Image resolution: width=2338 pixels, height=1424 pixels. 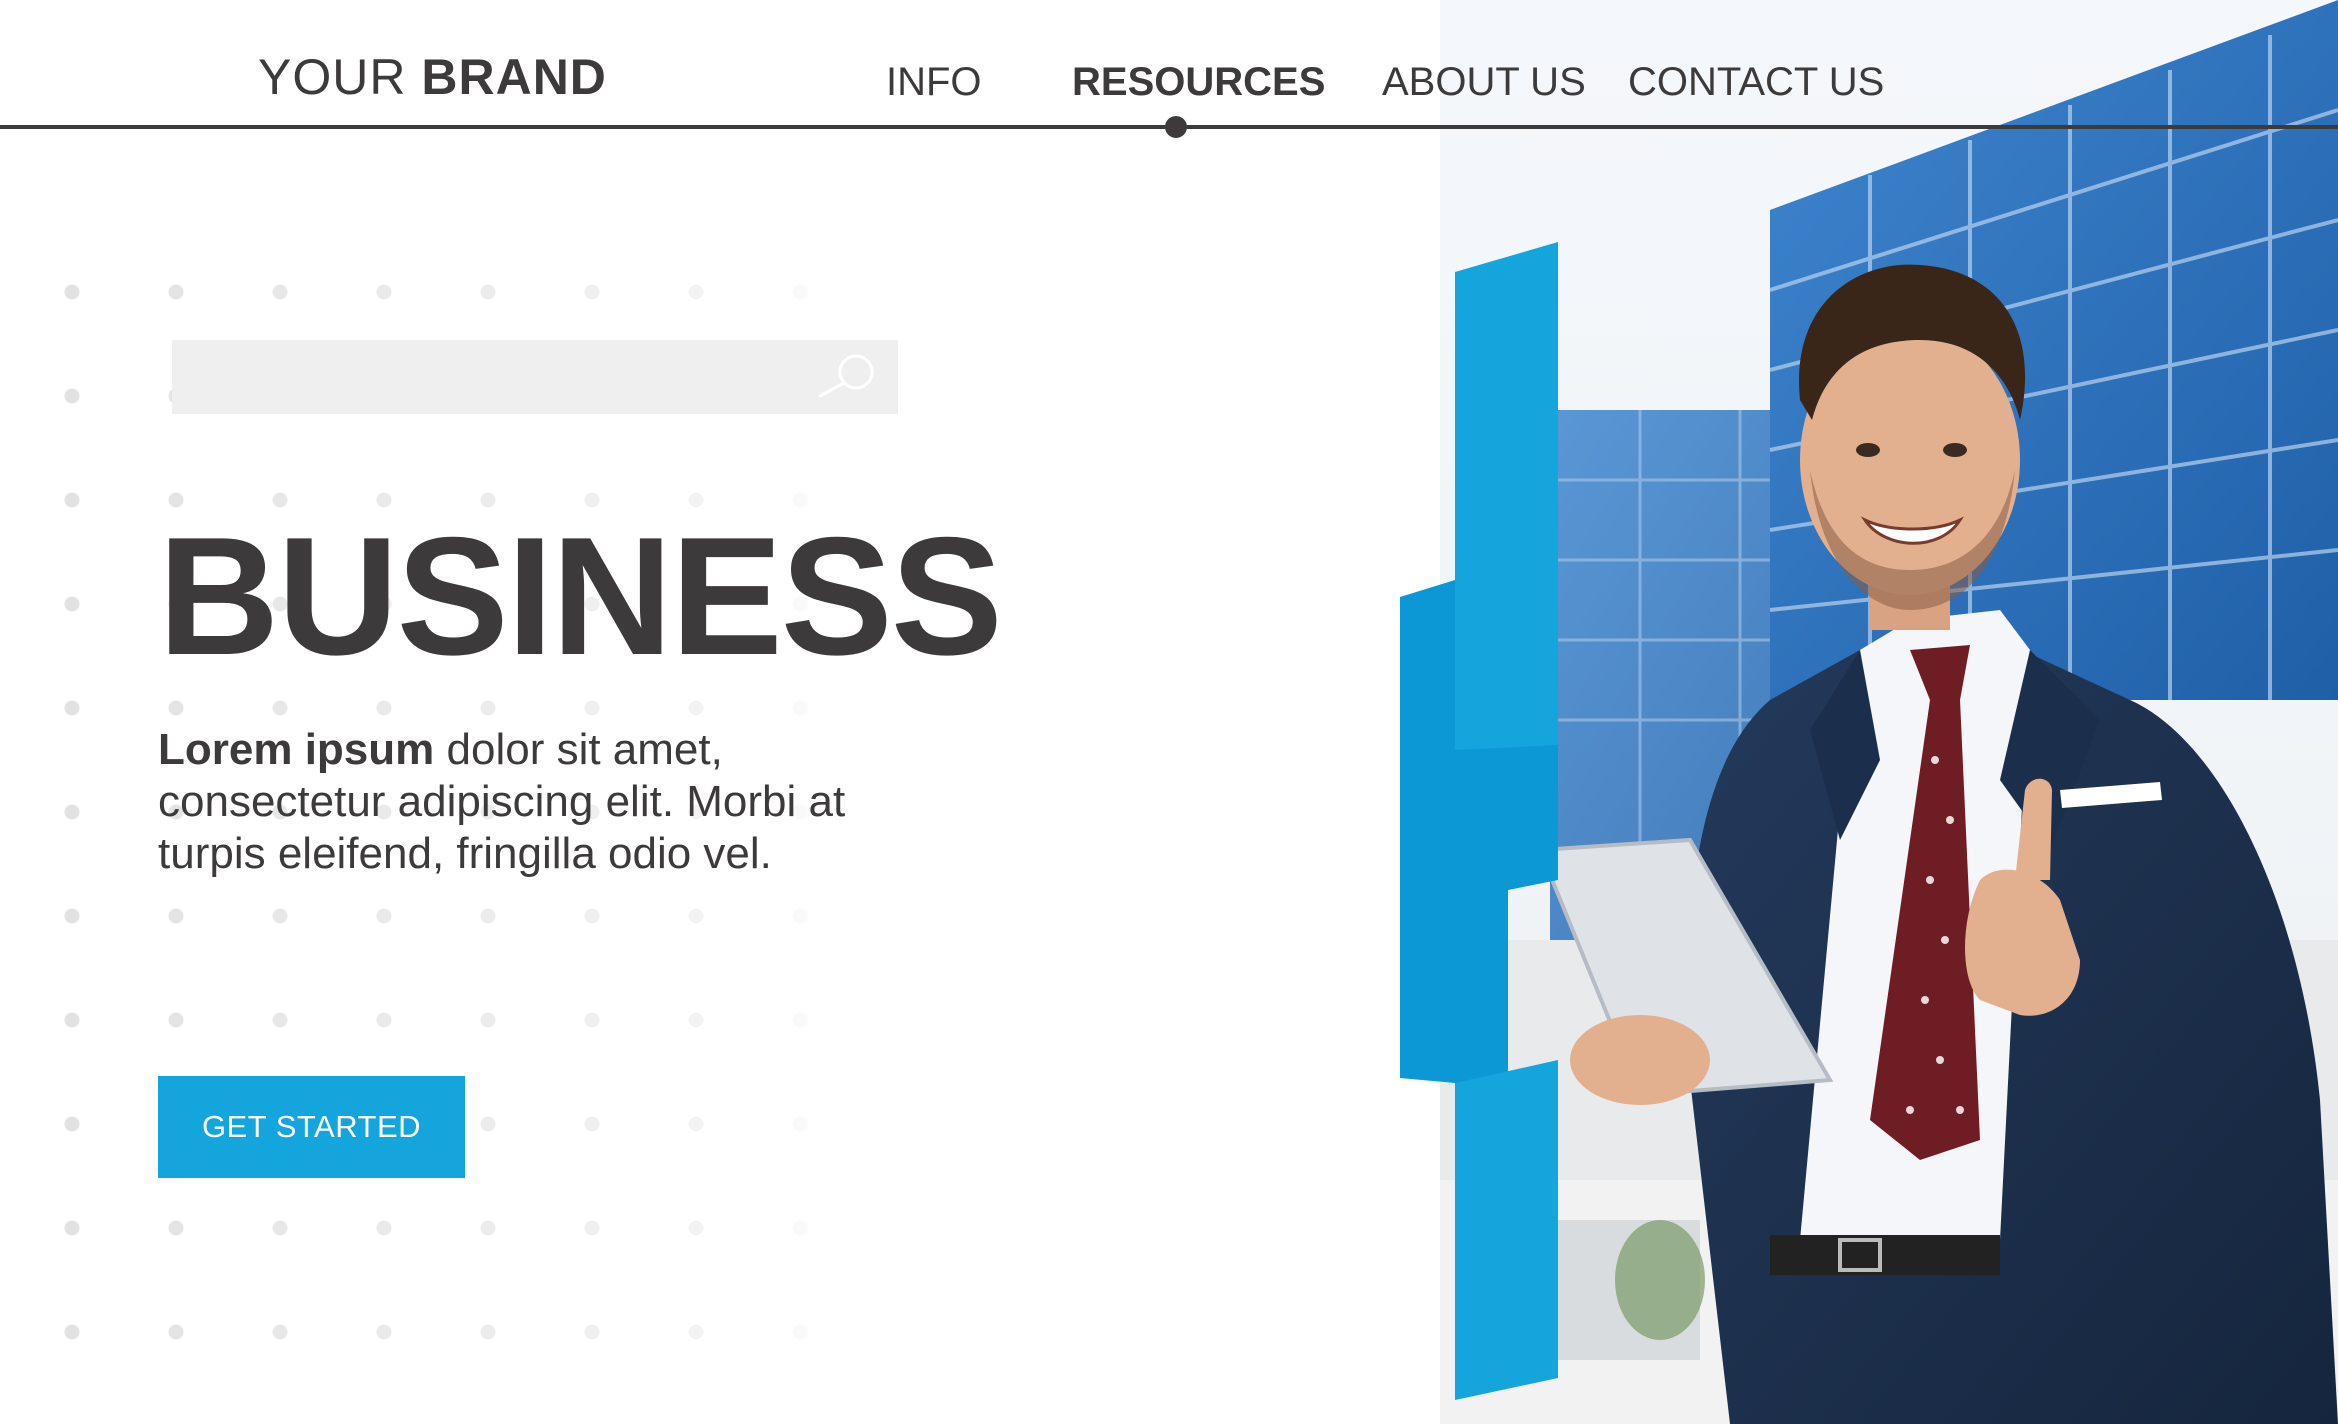 I want to click on hero-description-strong: Lorem ipsum, so click(x=296, y=749).